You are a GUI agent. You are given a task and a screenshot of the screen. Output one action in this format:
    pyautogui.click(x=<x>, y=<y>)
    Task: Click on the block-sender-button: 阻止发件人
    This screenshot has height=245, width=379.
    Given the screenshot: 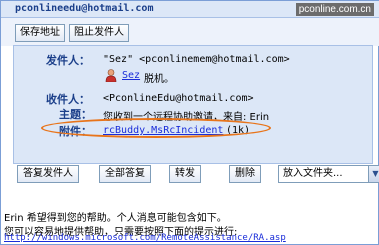 What is the action you would take?
    pyautogui.click(x=99, y=33)
    